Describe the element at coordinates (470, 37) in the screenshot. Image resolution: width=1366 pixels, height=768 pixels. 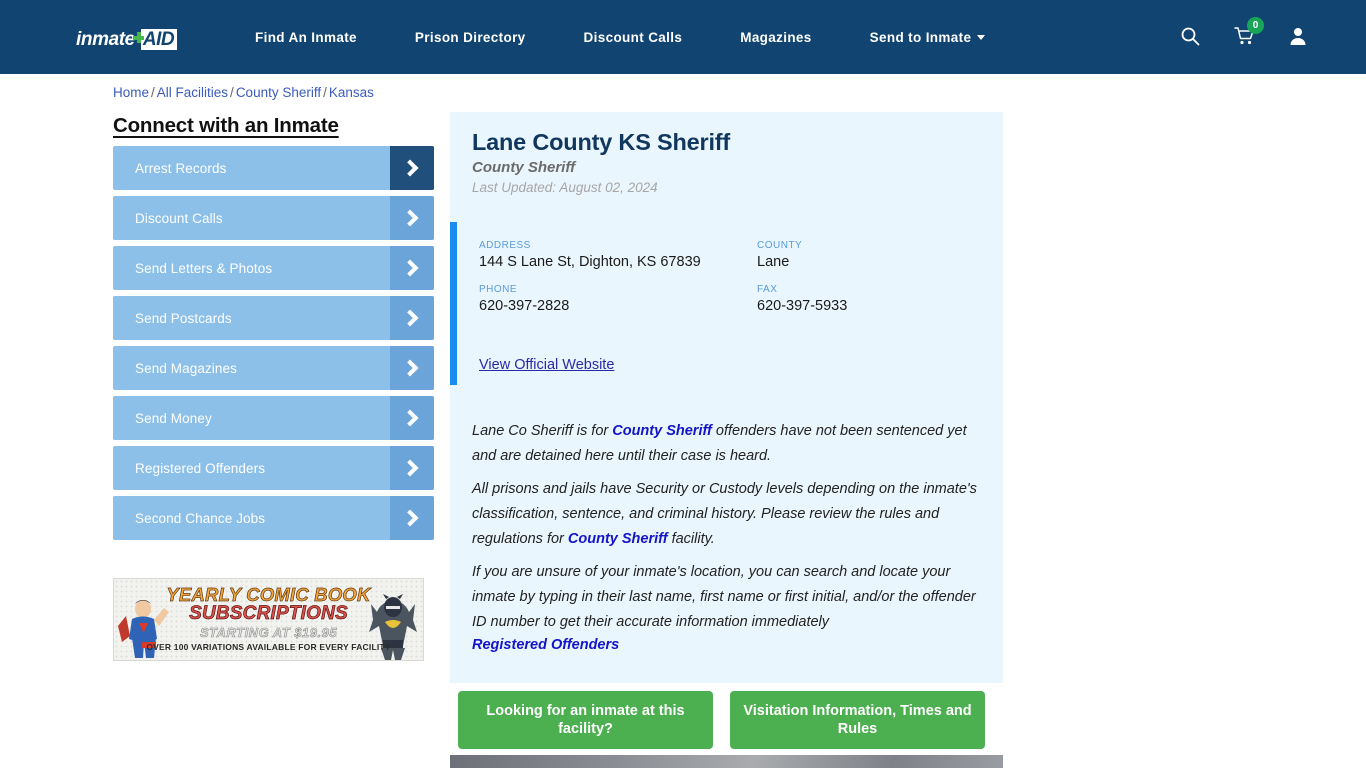
I see `nav-item-prison-directory: Prison Directory` at that location.